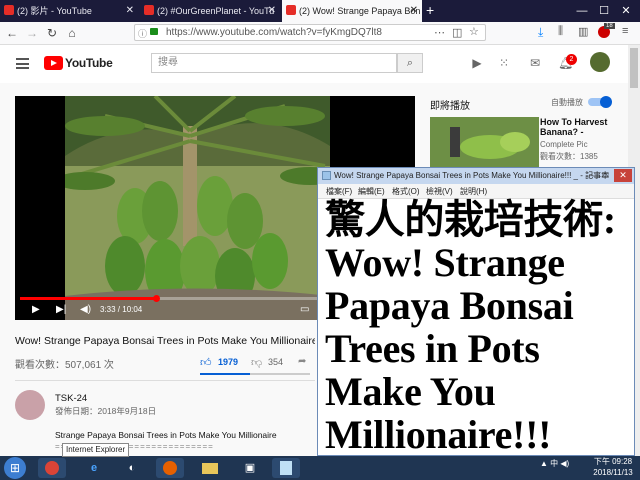 The height and width of the screenshot is (480, 640). Describe the element at coordinates (154, 31) in the screenshot. I see `lock-icon` at that location.